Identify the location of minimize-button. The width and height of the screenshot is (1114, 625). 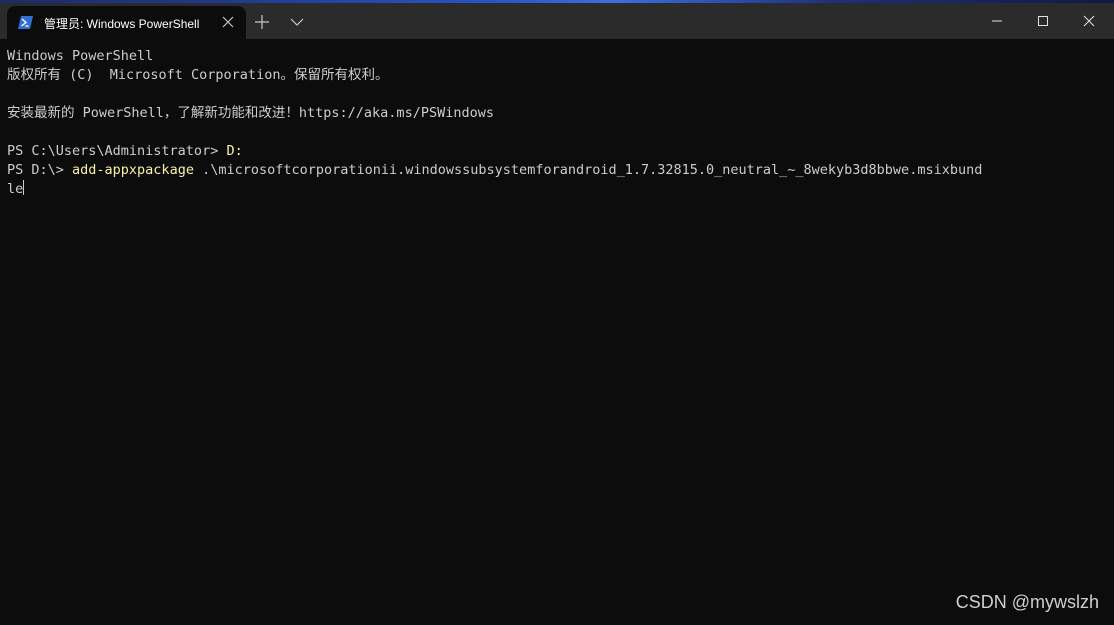
(997, 21).